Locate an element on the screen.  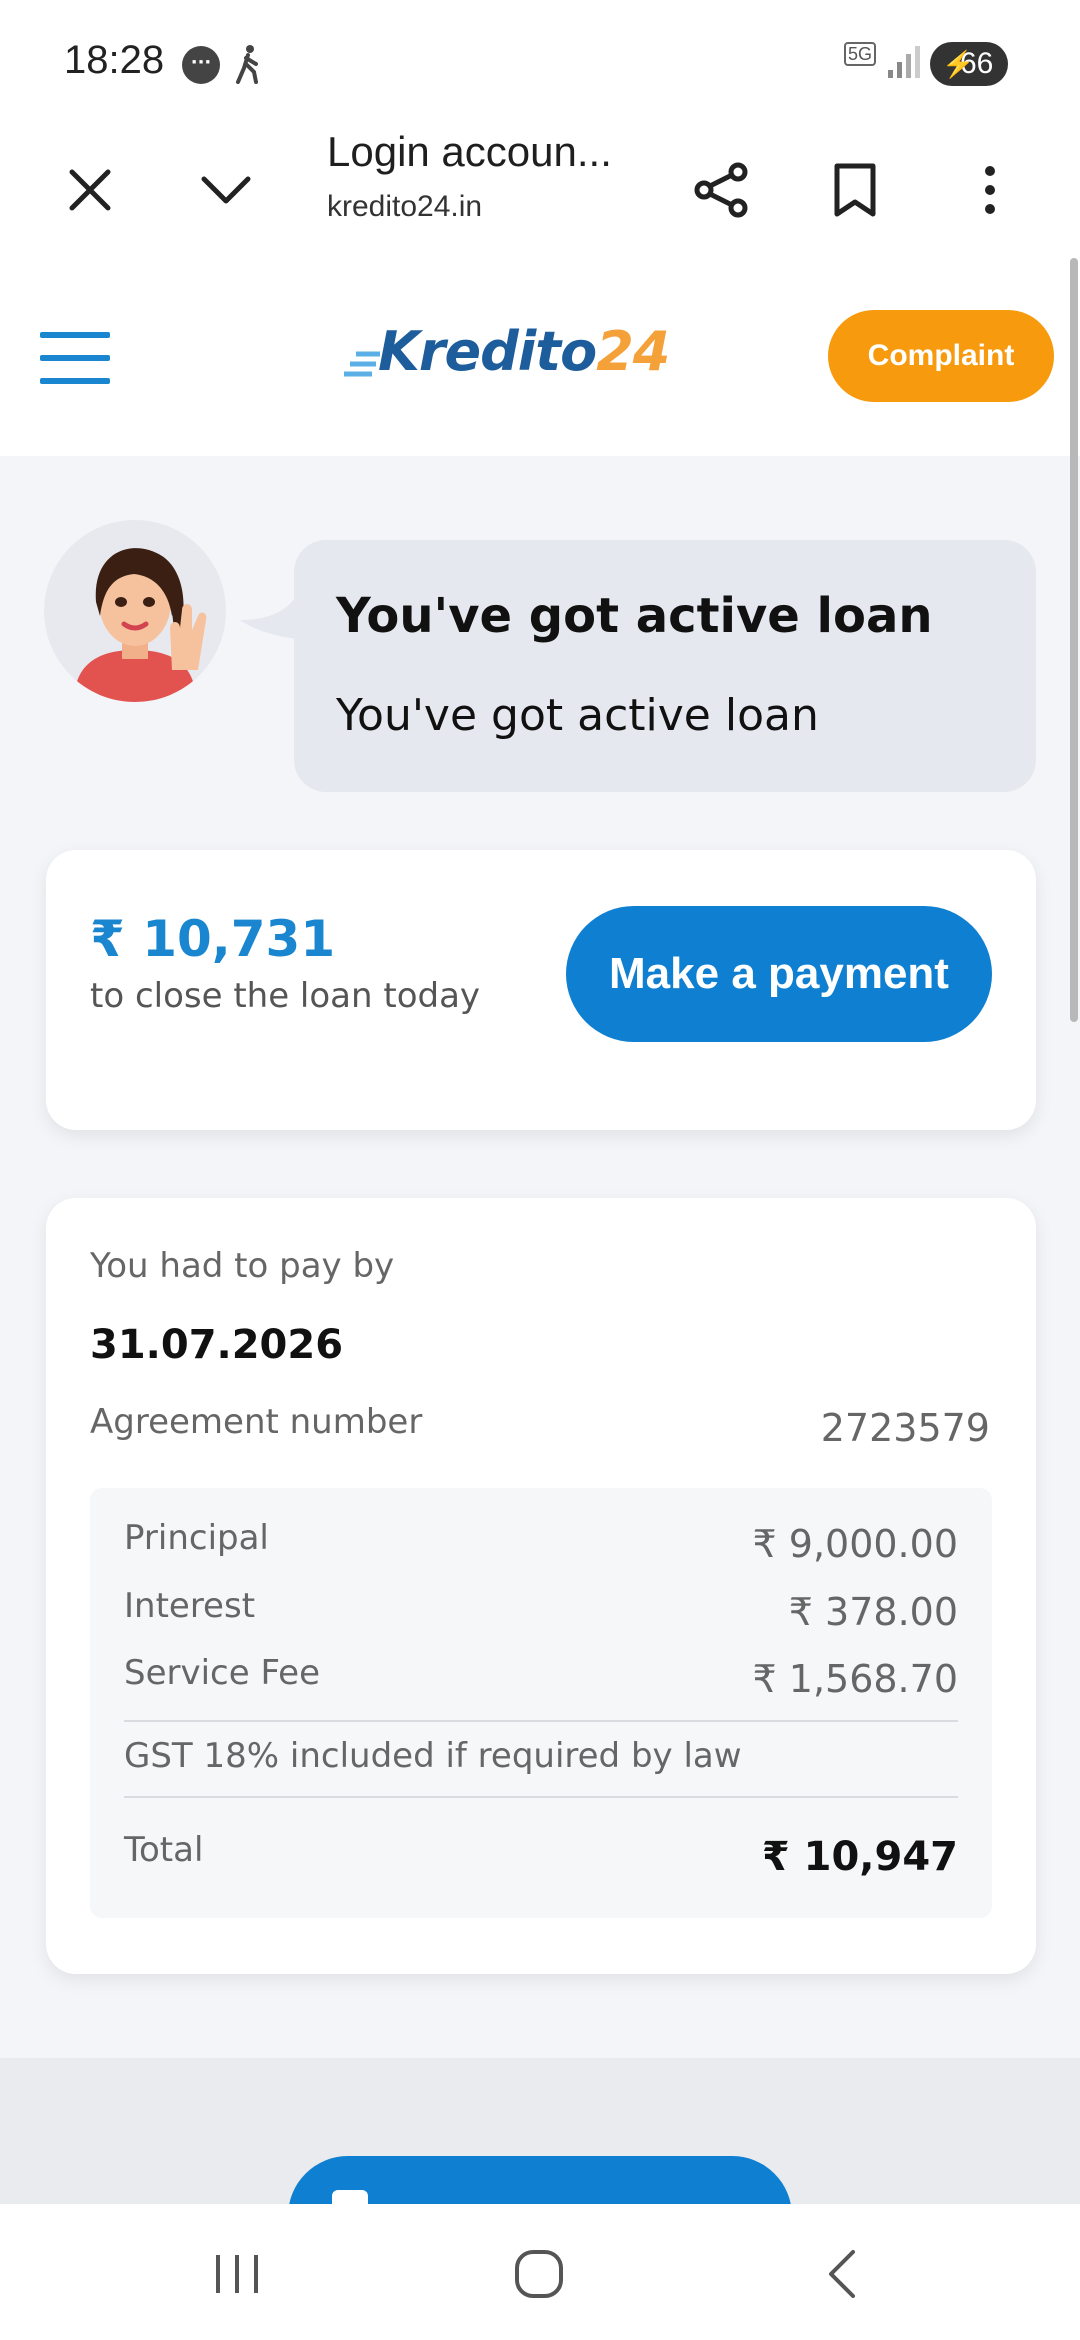
due-label: You had to pay by is located at coordinates (242, 1266).